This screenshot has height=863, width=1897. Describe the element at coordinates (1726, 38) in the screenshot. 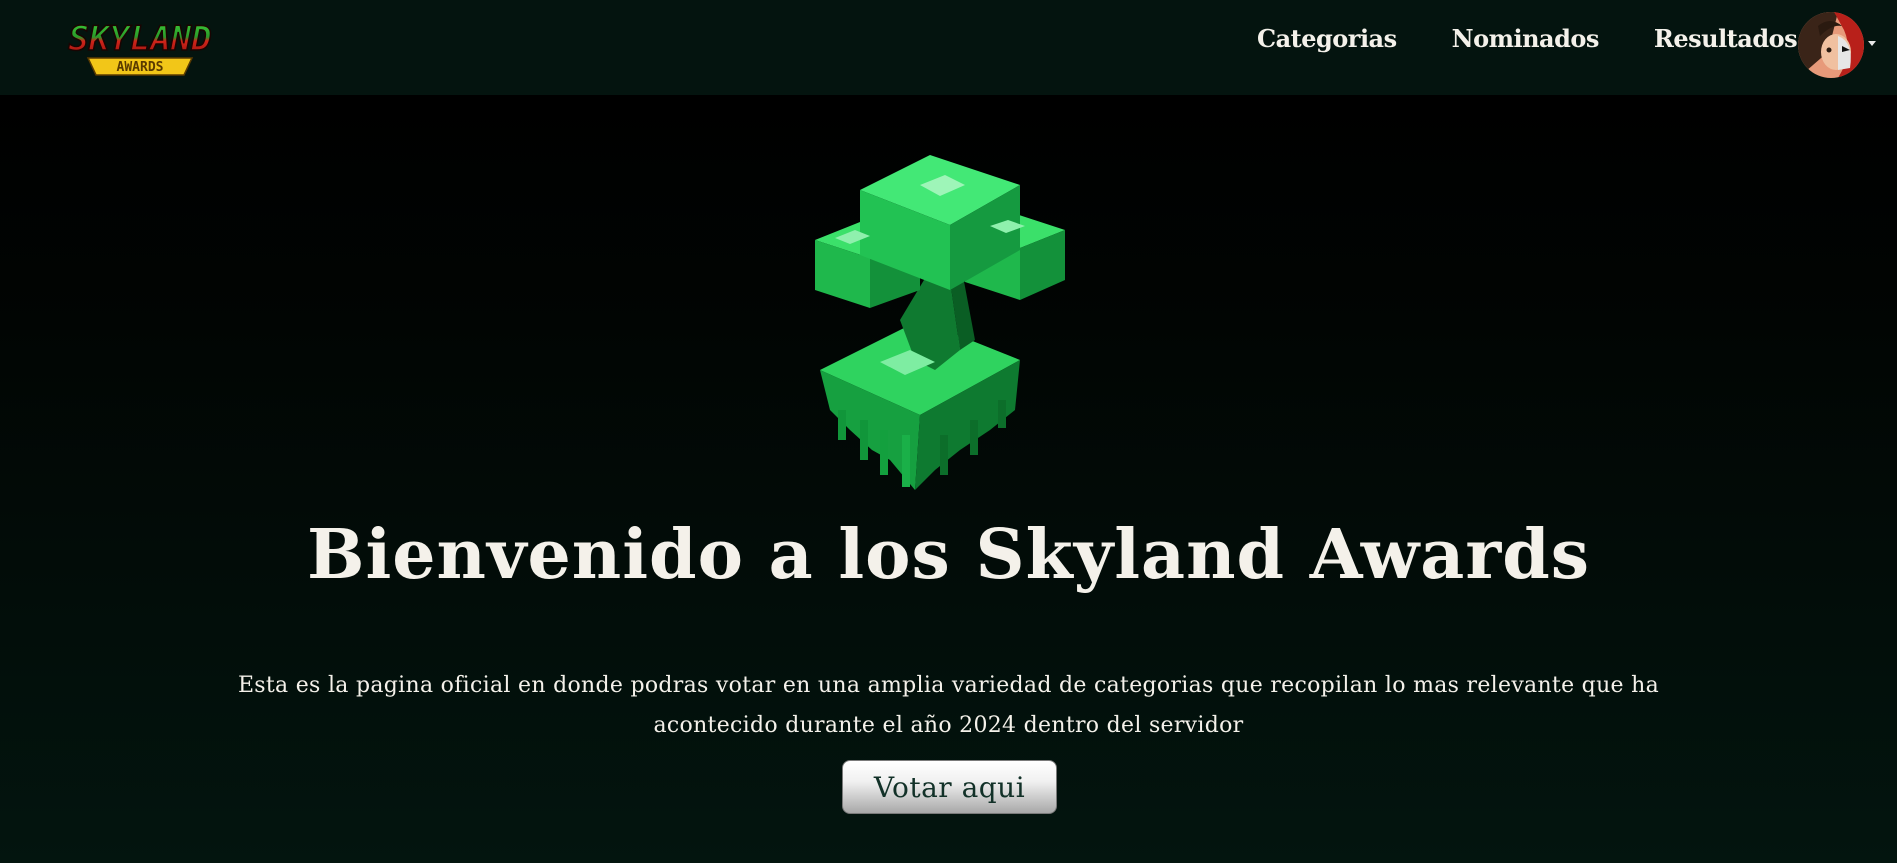

I see `nav-link-resultados: Resultados` at that location.